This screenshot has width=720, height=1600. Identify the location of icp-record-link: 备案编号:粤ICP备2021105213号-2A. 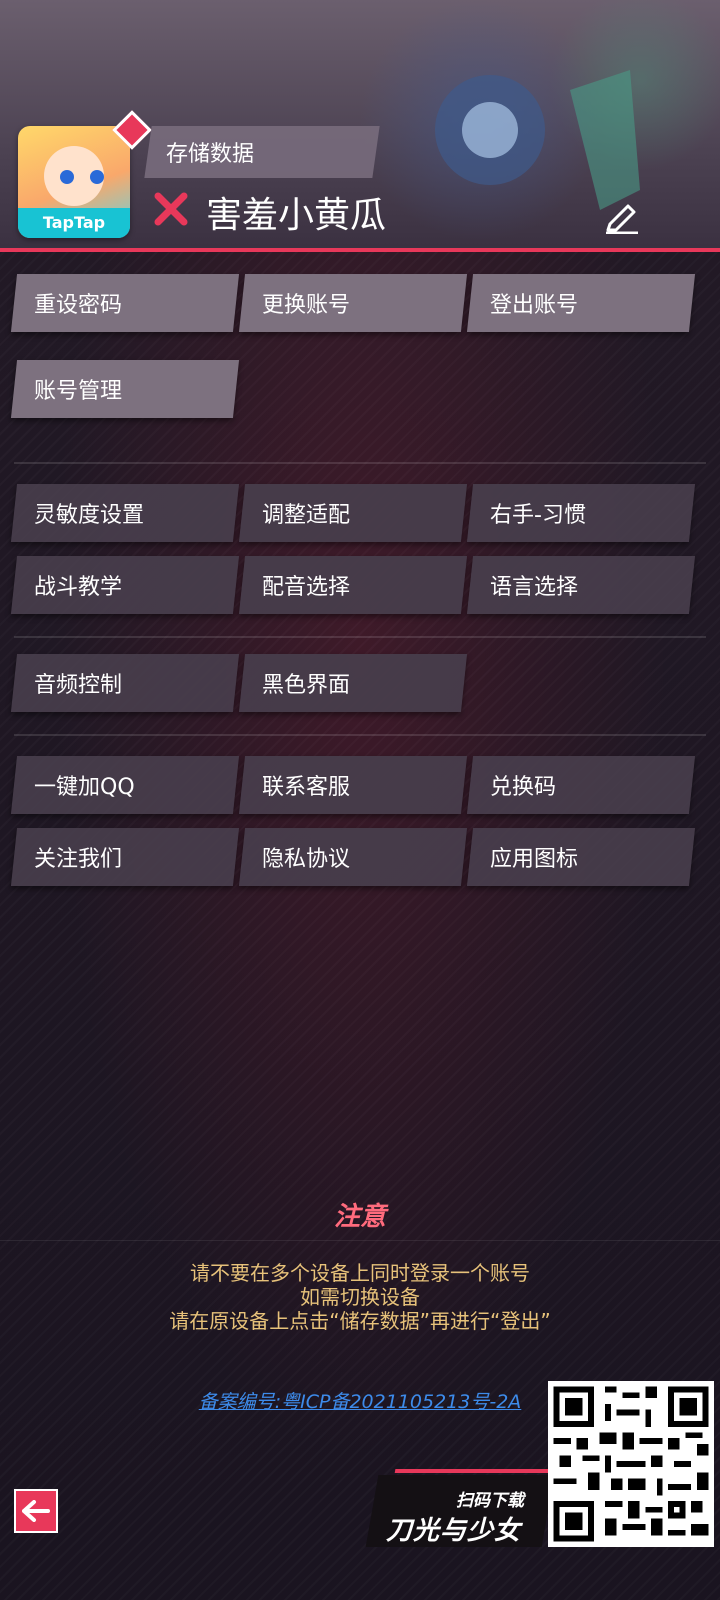
(360, 1400).